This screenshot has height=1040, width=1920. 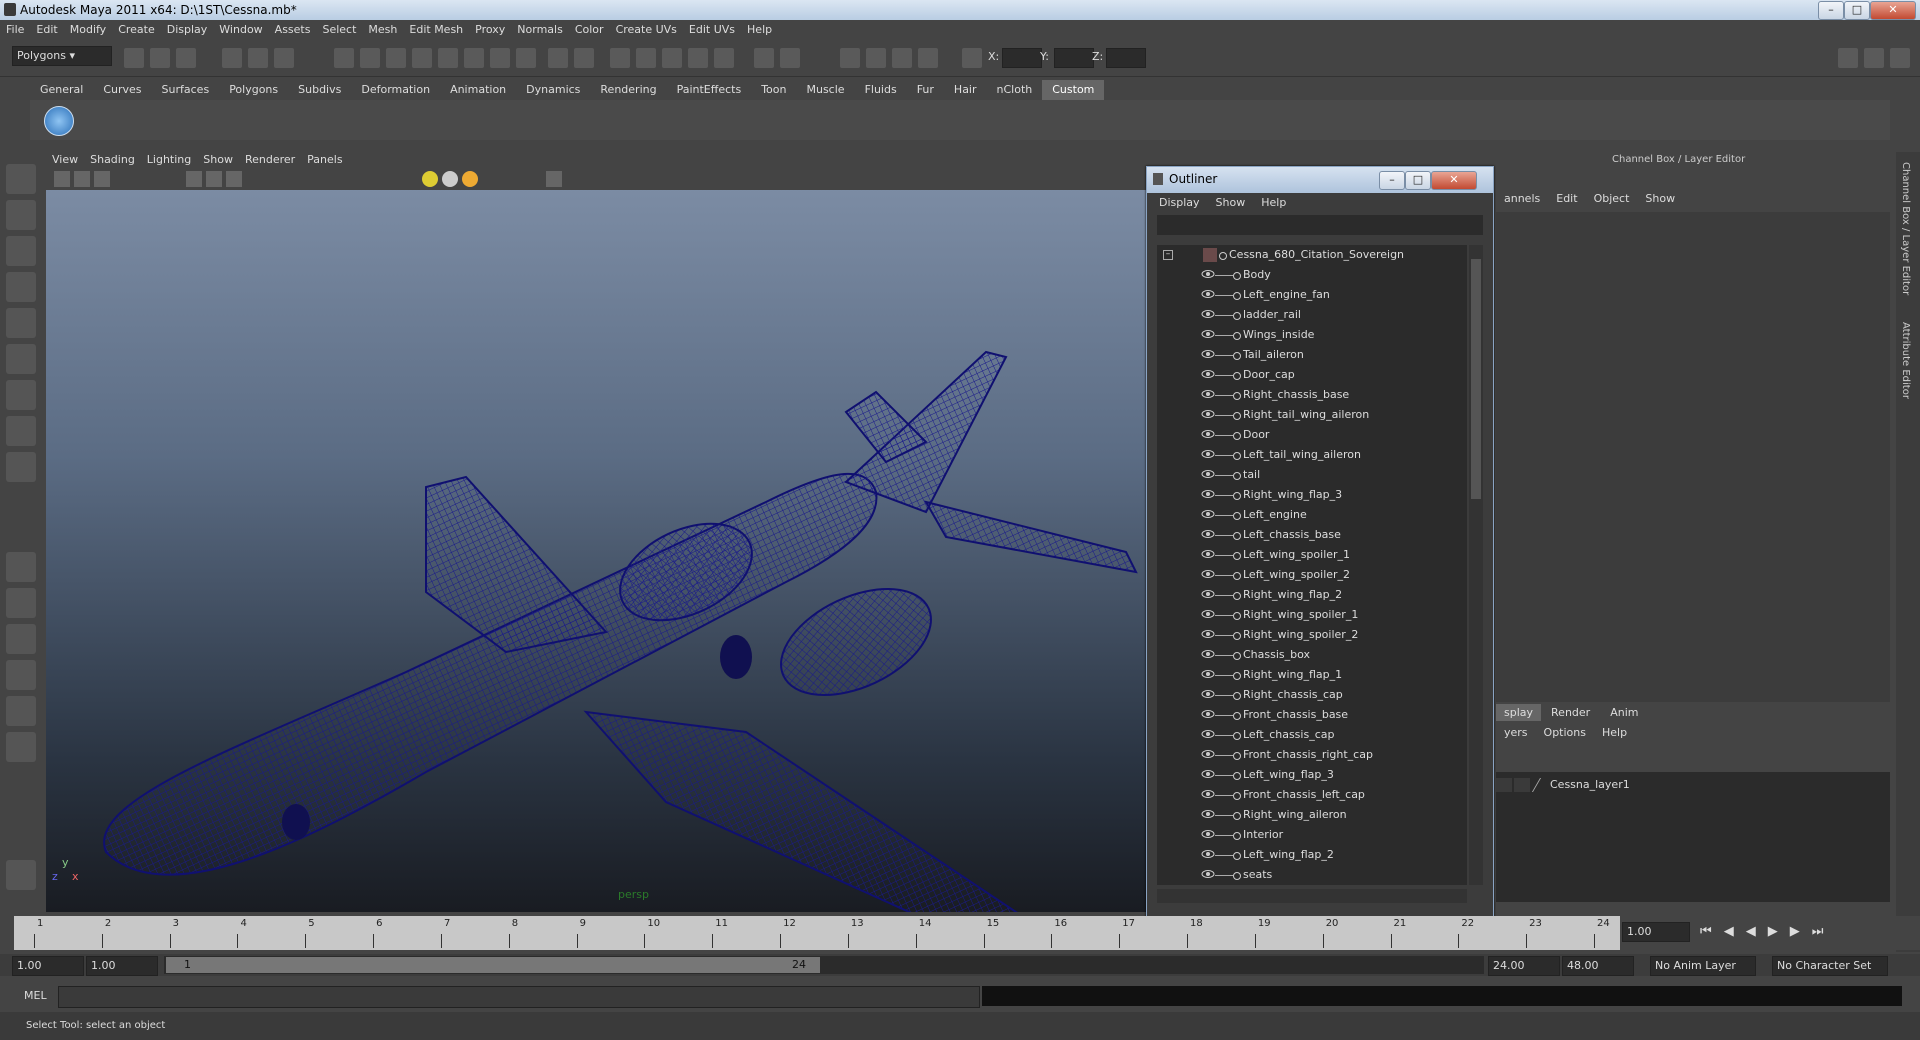 What do you see at coordinates (1320, 225) in the screenshot?
I see `outliner-filter-input` at bounding box center [1320, 225].